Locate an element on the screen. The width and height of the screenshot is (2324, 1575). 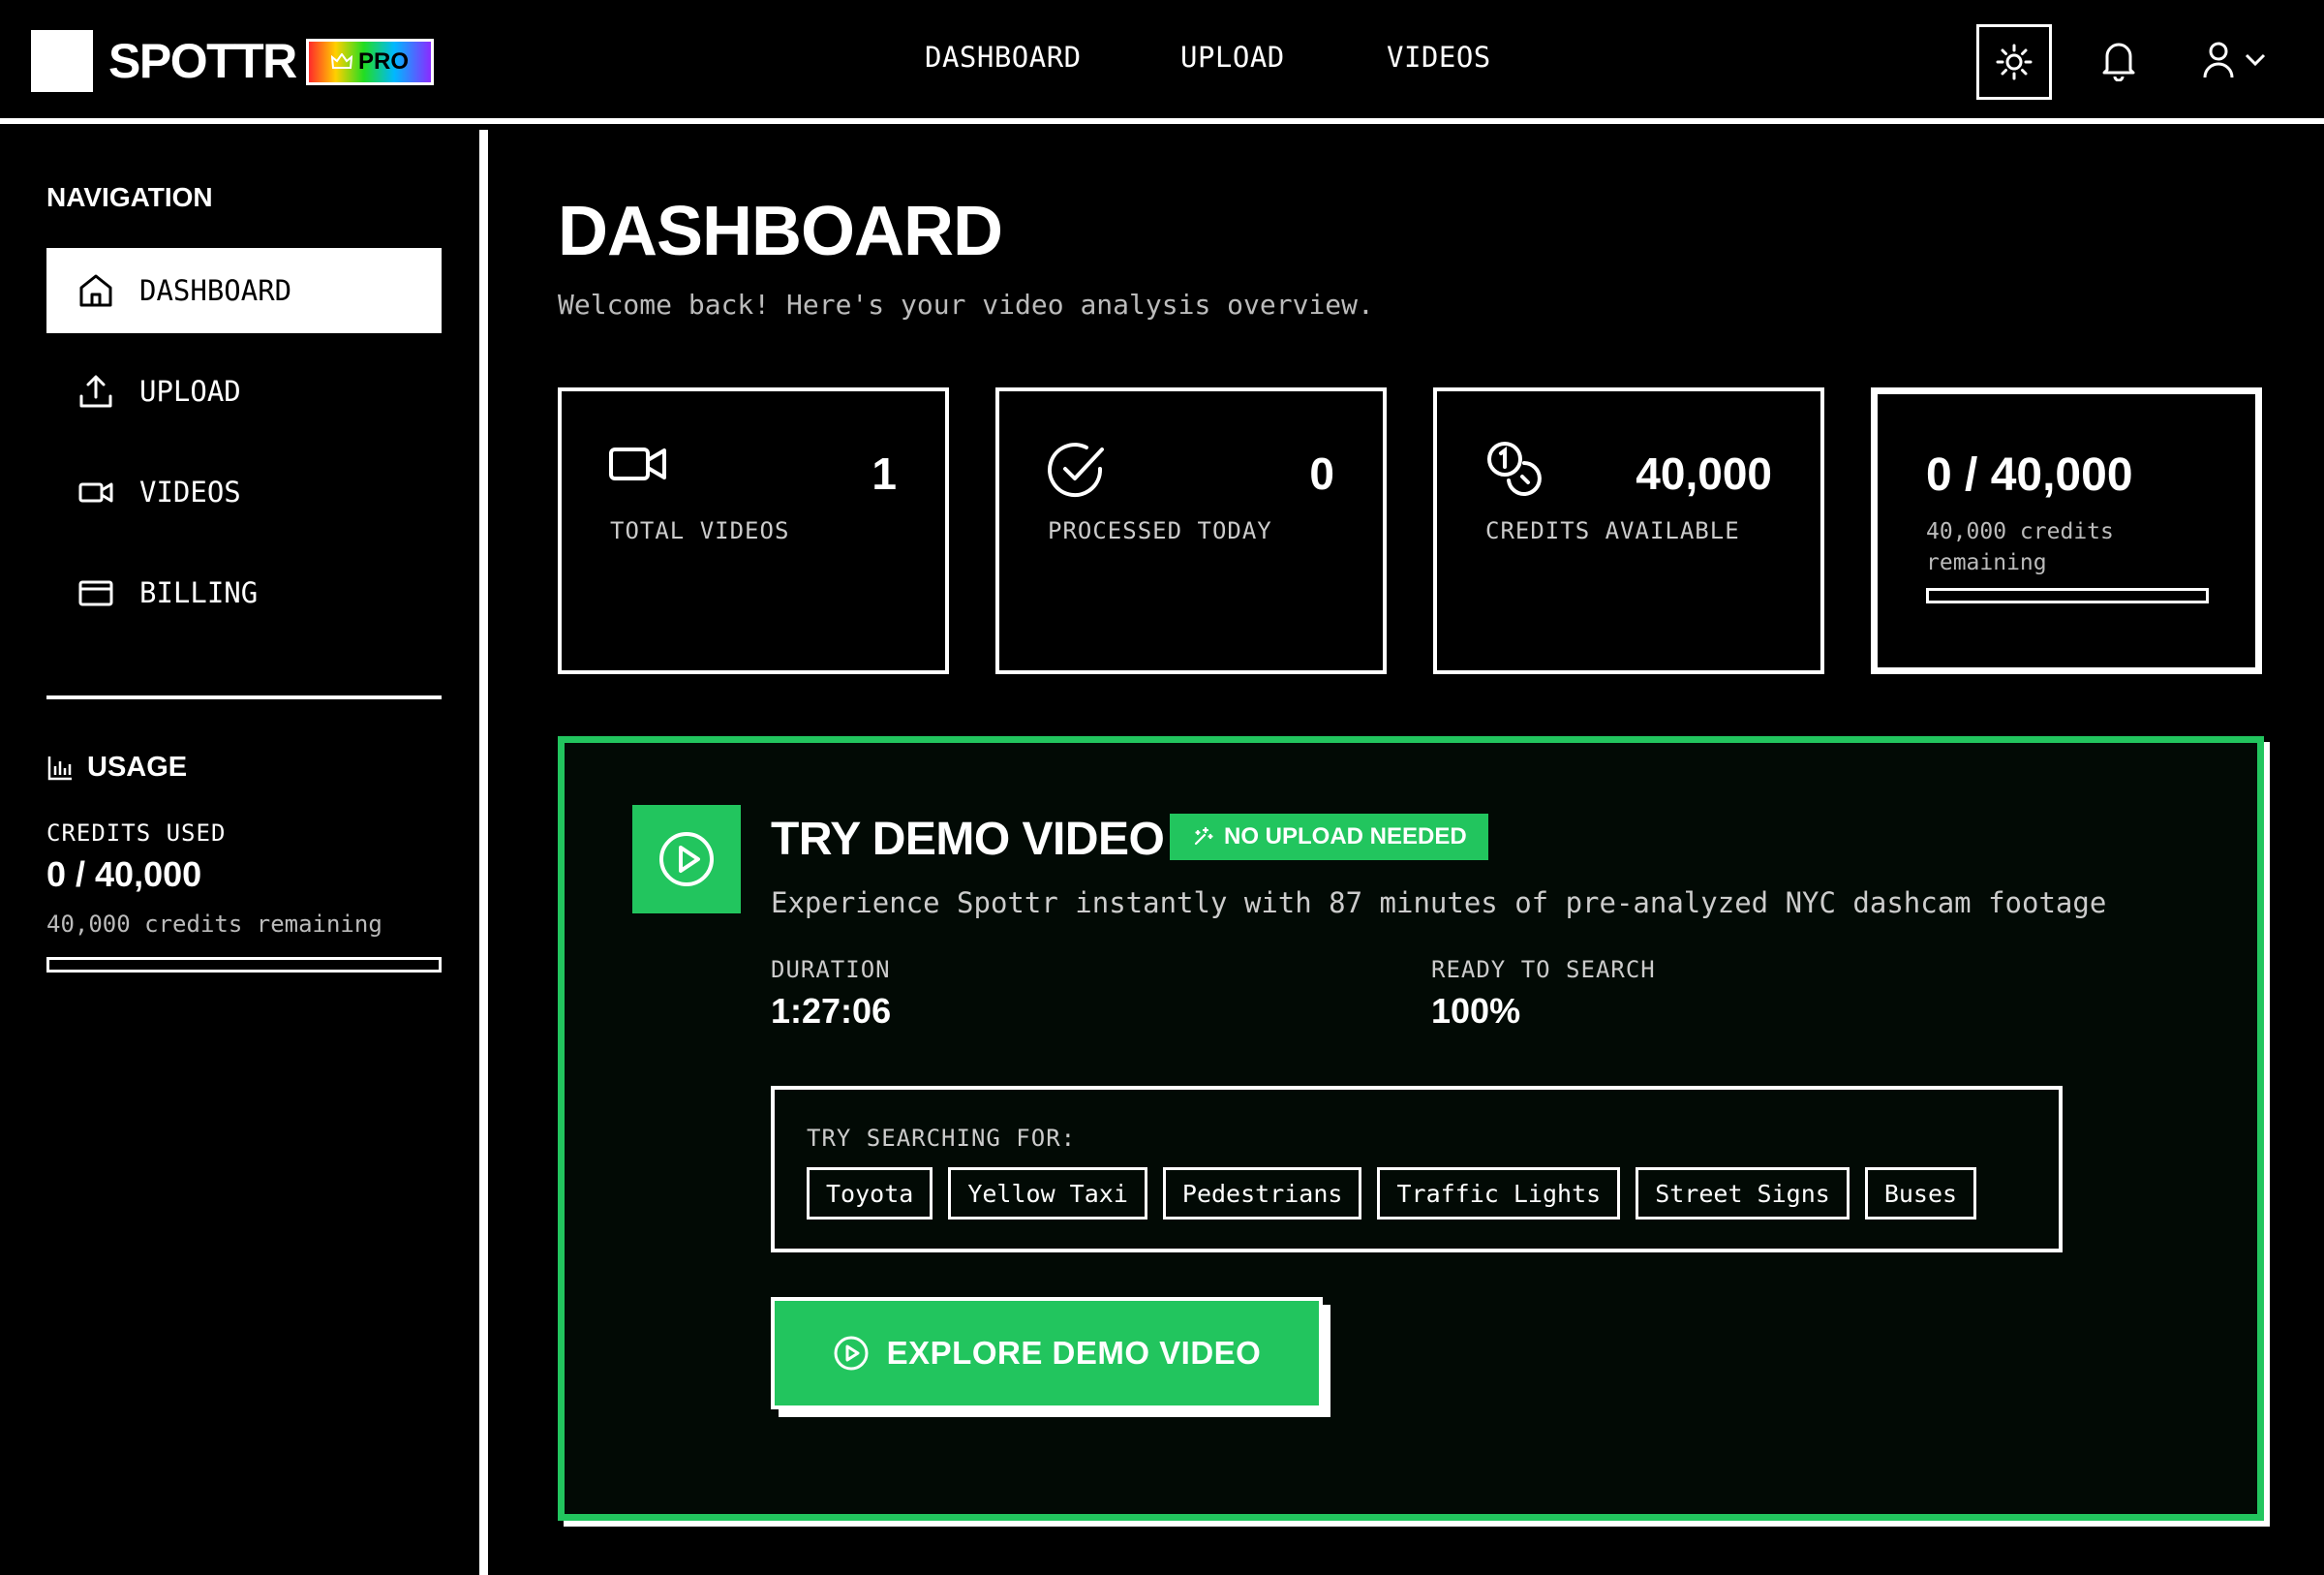
demo-play-tile is located at coordinates (686, 859).